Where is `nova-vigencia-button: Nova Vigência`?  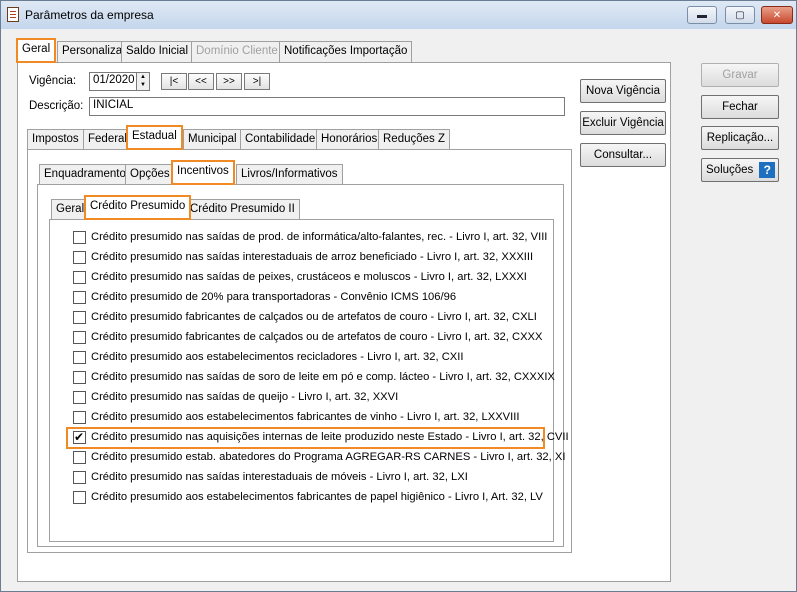 nova-vigencia-button: Nova Vigência is located at coordinates (623, 91).